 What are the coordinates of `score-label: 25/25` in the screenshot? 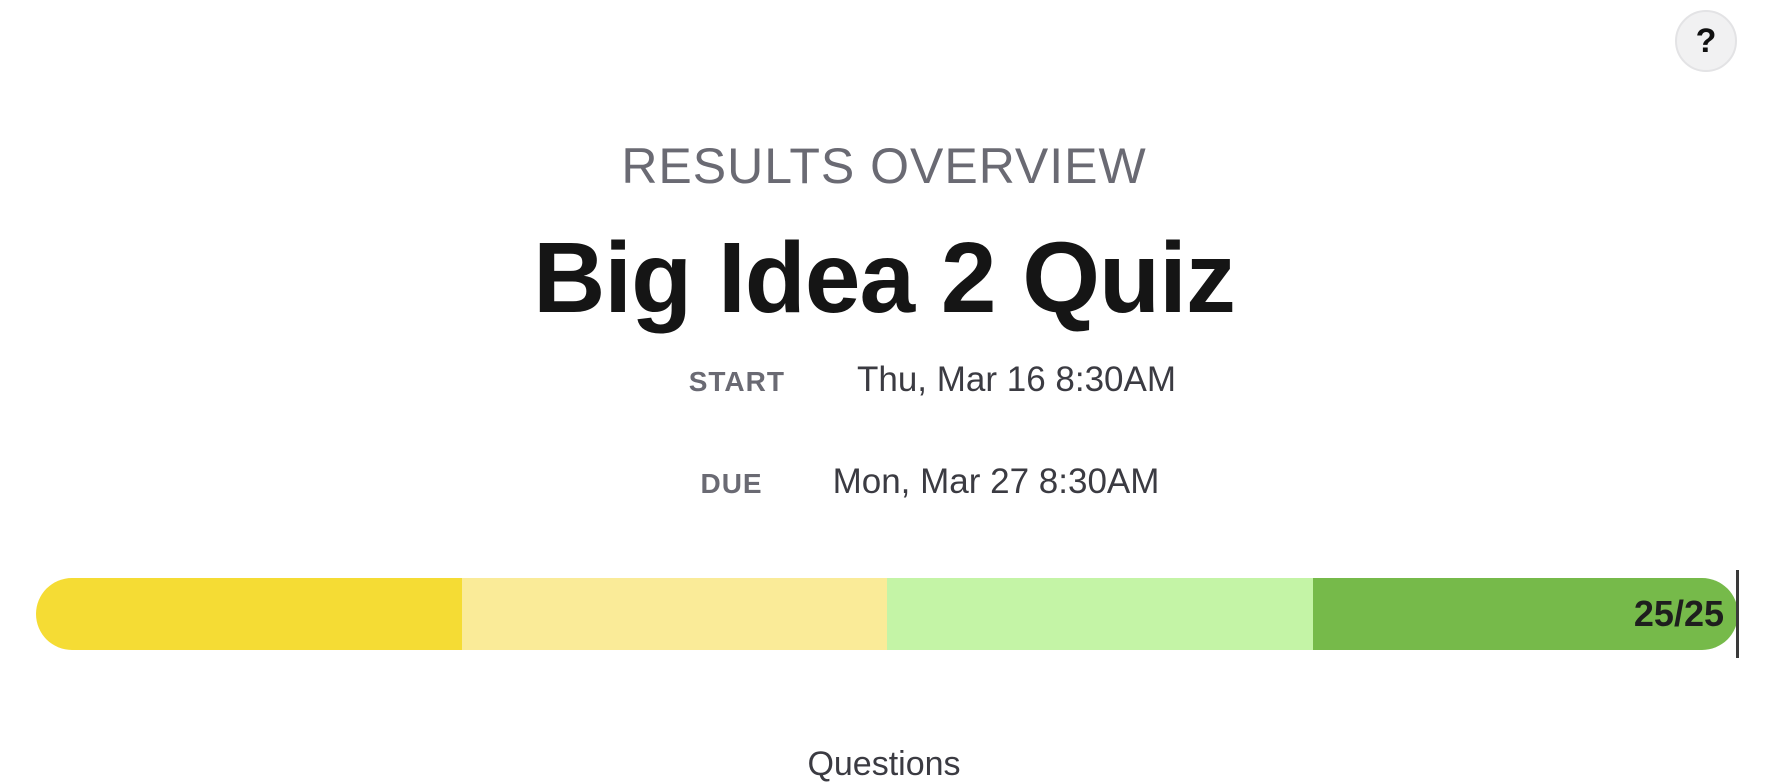 It's located at (1678, 613).